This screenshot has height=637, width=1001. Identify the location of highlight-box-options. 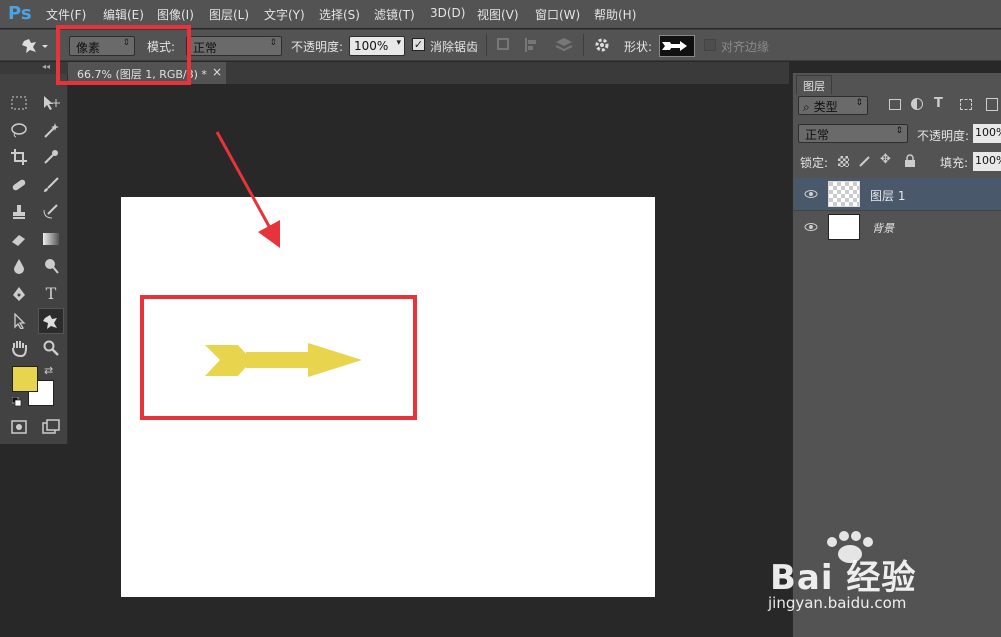
(123, 55).